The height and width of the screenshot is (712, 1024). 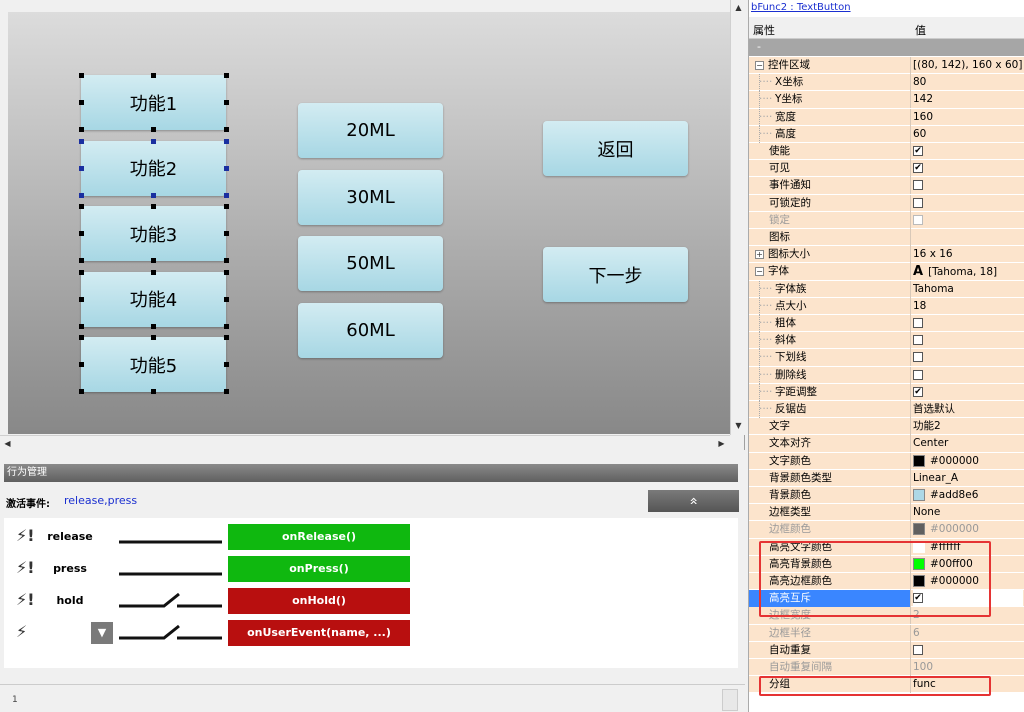 I want to click on property-row: − 控件区域 [(80, 142), 160 x 60], so click(x=886, y=66).